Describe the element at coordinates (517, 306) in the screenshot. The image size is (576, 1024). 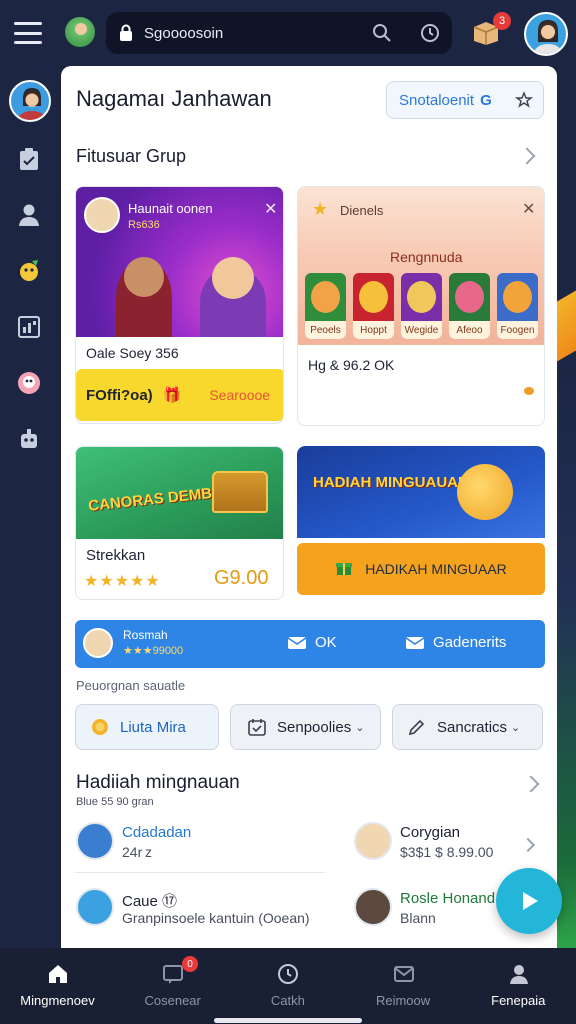
I see `game-tile: Foogen` at that location.